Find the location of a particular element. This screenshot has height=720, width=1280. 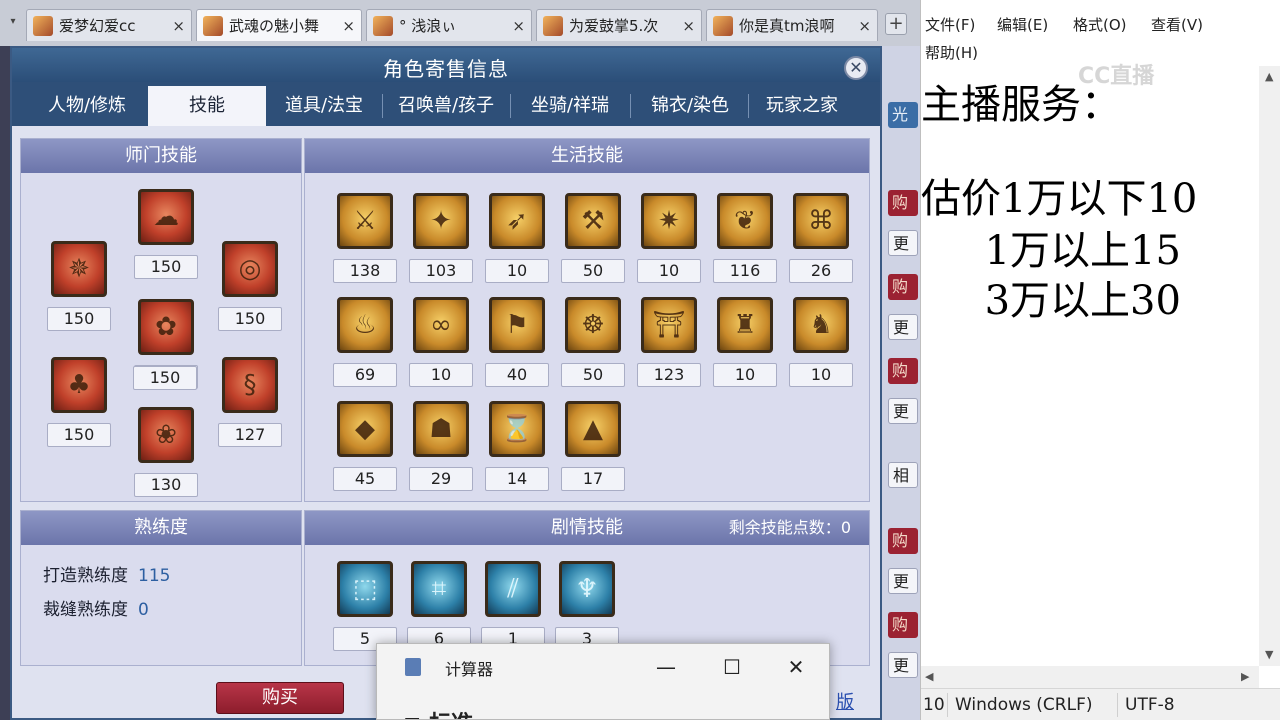

browser-tab: 你是真tm浪啊 × is located at coordinates (792, 25).